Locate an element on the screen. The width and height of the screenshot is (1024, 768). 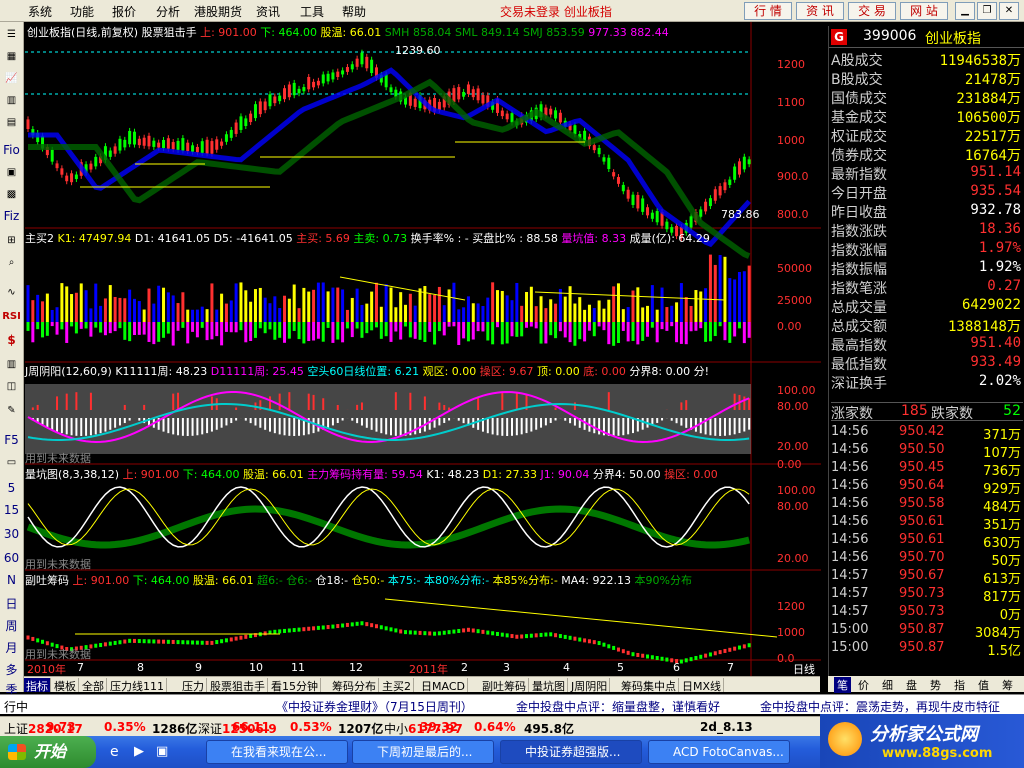
trade-button: 交 易 is located at coordinates (872, 11).